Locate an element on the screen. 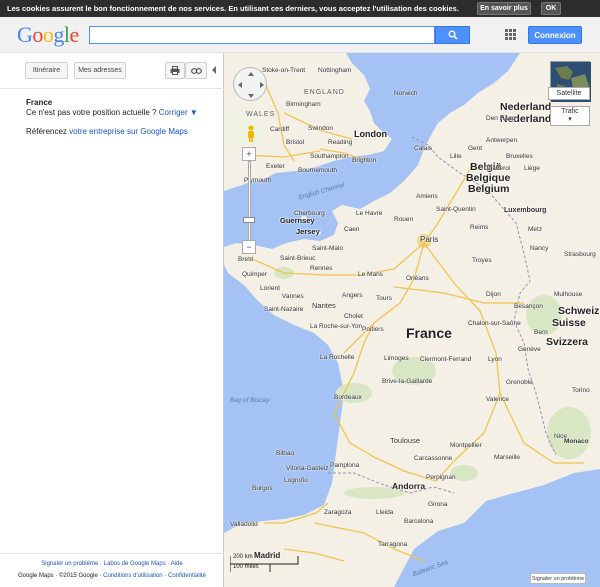 Image resolution: width=600 pixels, height=587 pixels. map-label-metz: Metz is located at coordinates (535, 229).